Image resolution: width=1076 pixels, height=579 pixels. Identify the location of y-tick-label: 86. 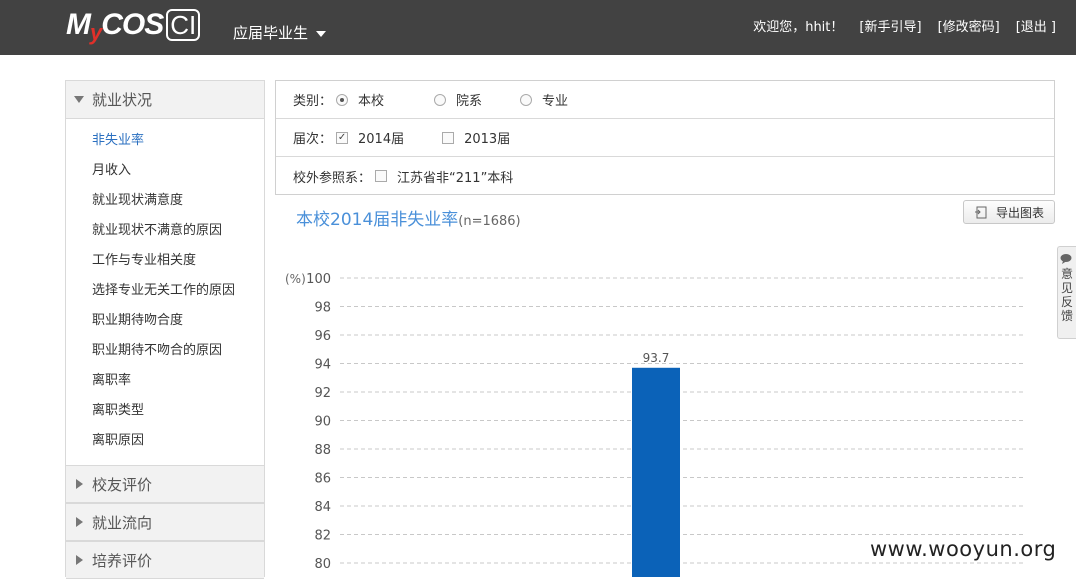
(322, 479).